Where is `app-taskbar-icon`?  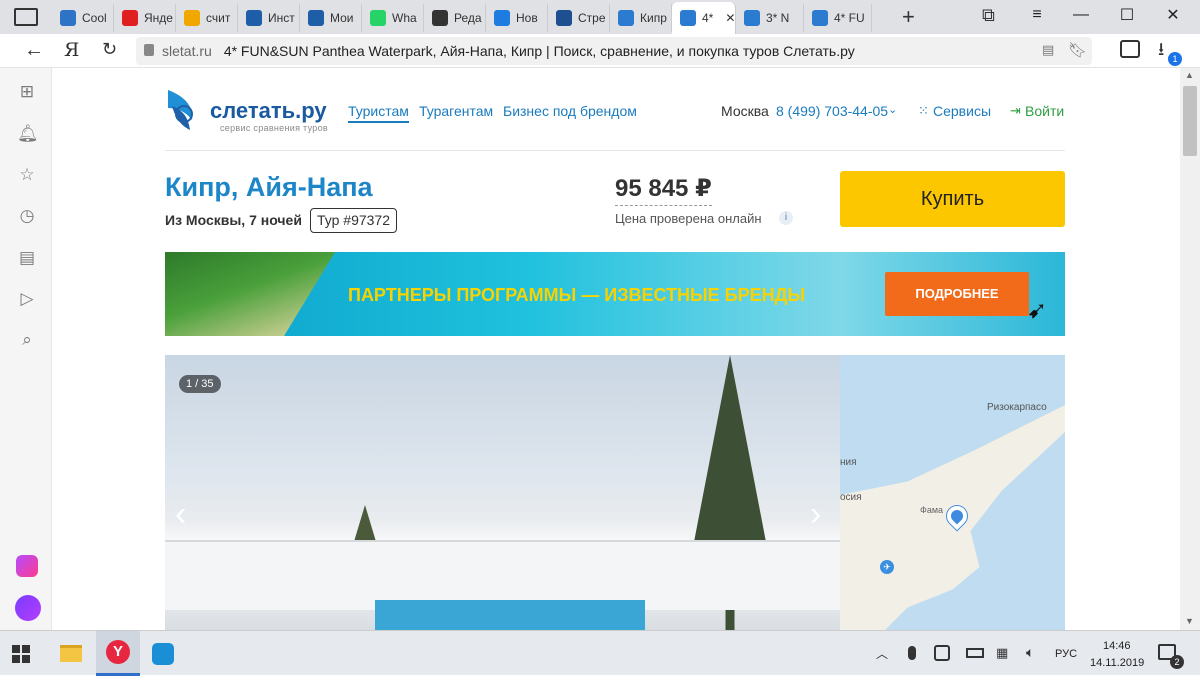
app-taskbar-icon is located at coordinates (163, 654).